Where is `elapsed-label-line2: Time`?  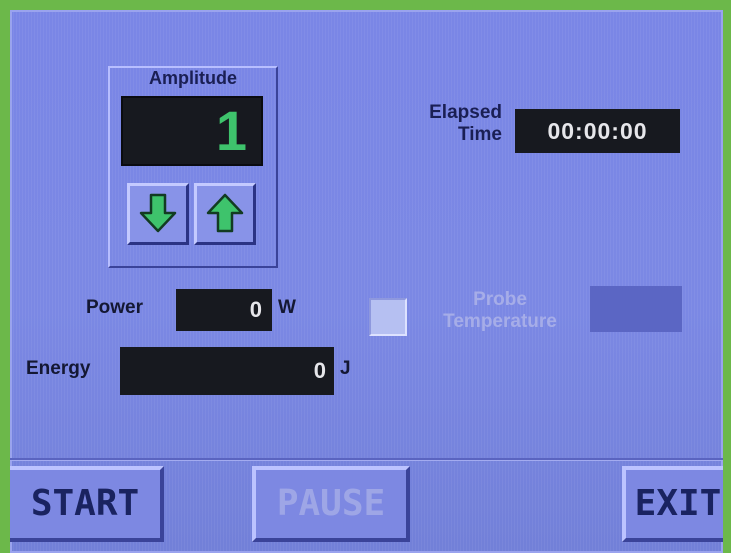 elapsed-label-line2: Time is located at coordinates (479, 134).